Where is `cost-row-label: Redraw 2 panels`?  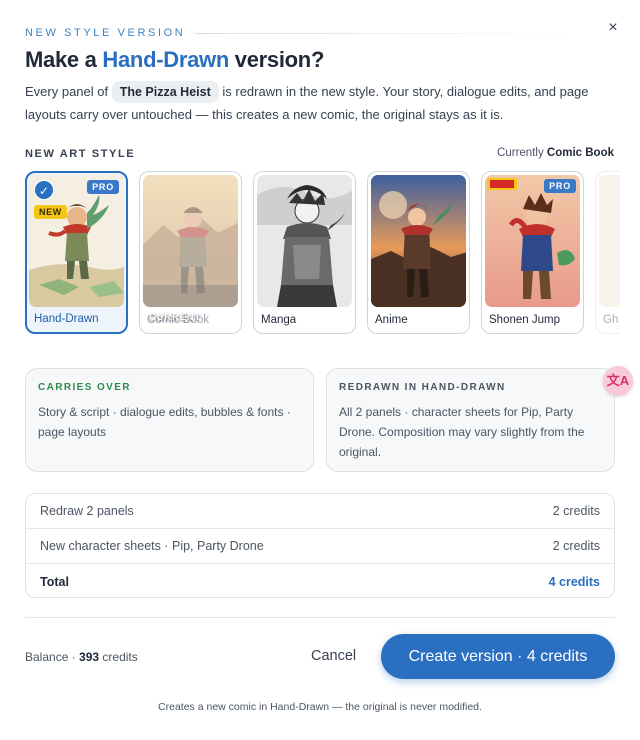 cost-row-label: Redraw 2 panels is located at coordinates (87, 511).